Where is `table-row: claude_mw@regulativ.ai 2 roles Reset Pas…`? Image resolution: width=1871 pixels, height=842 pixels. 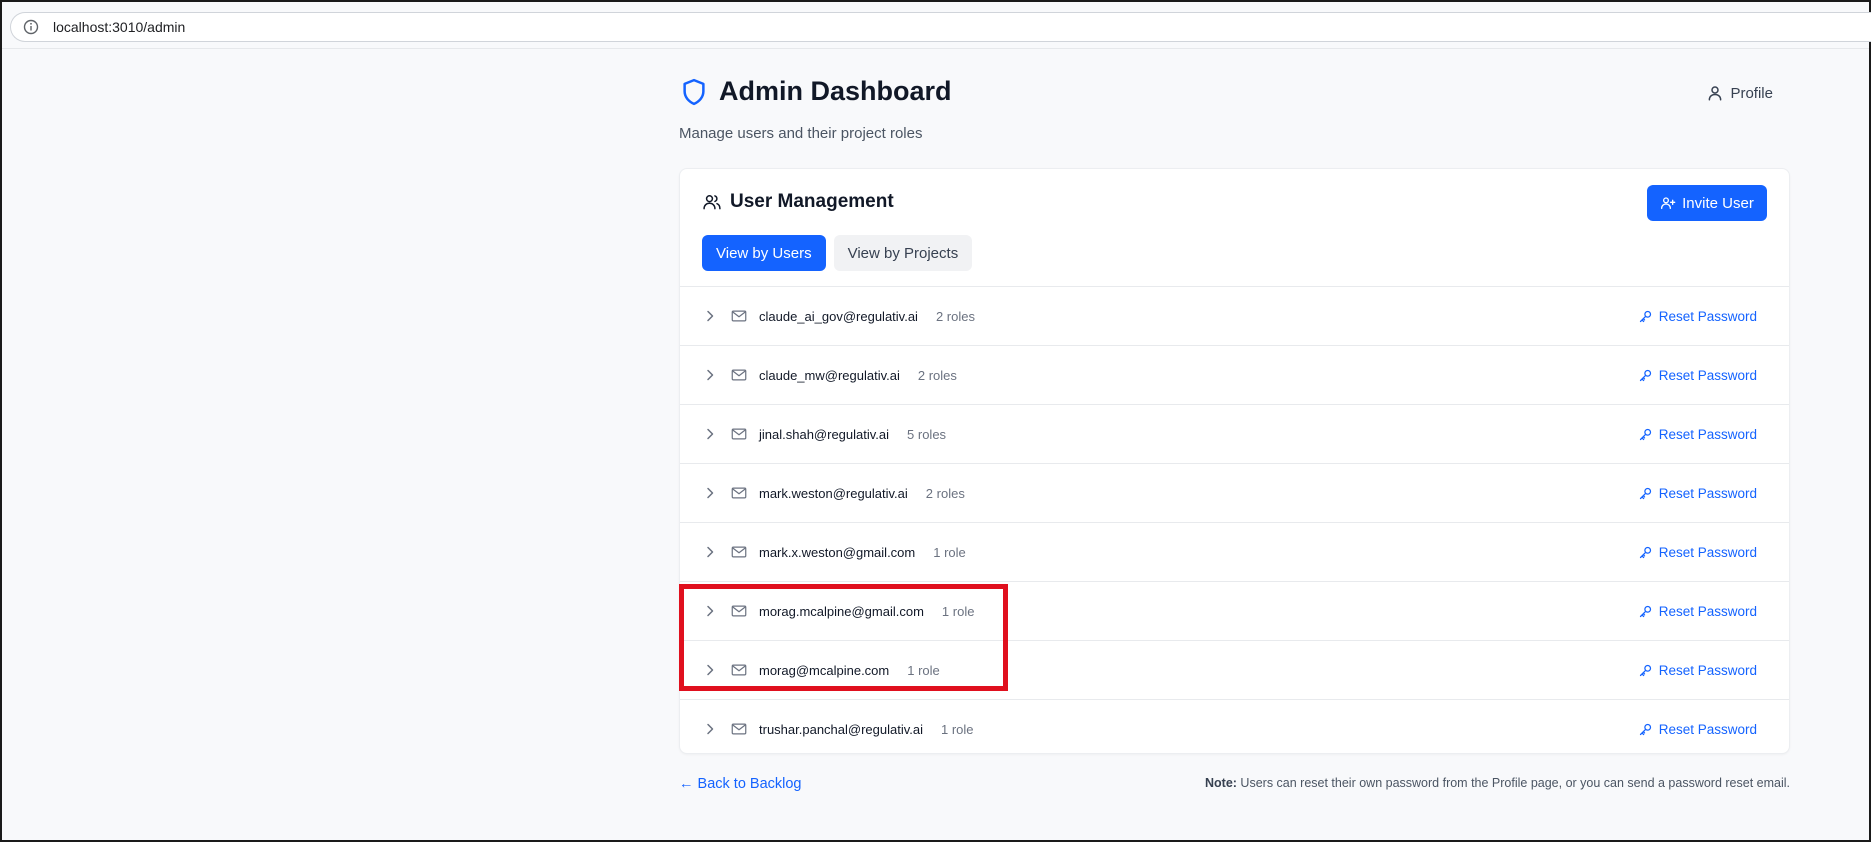 table-row: claude_mw@regulativ.ai 2 roles Reset Pas… is located at coordinates (1234, 374).